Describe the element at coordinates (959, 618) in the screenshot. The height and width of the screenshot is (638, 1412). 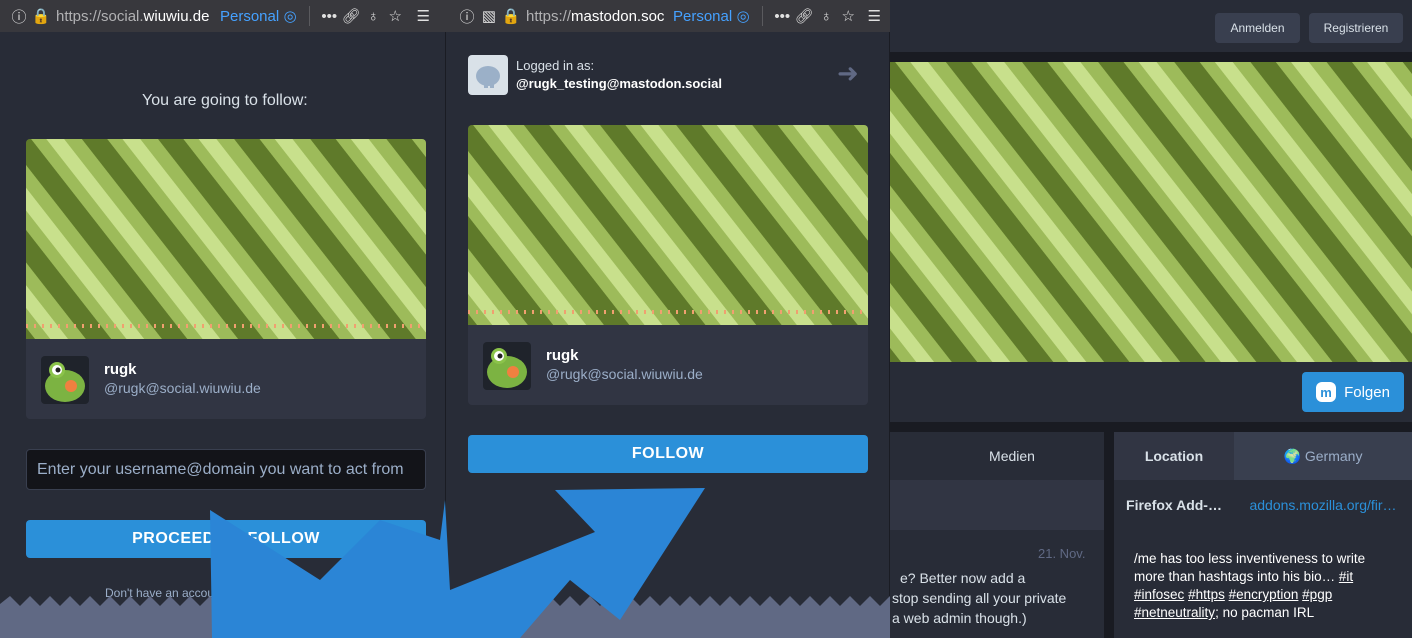
I see `post-text-line: a web admin though.)` at that location.